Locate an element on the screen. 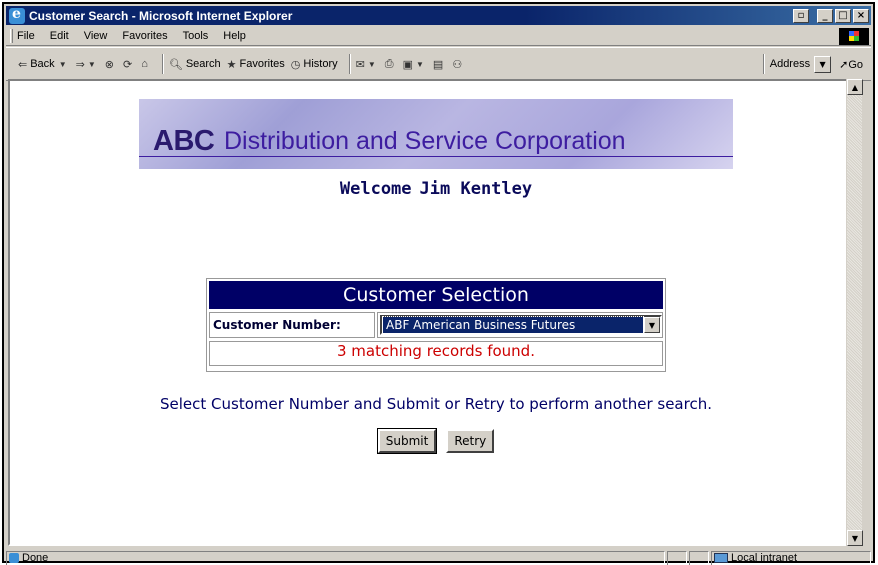 The height and width of the screenshot is (565, 878). edit-button: ▣ ▼ is located at coordinates (415, 64).